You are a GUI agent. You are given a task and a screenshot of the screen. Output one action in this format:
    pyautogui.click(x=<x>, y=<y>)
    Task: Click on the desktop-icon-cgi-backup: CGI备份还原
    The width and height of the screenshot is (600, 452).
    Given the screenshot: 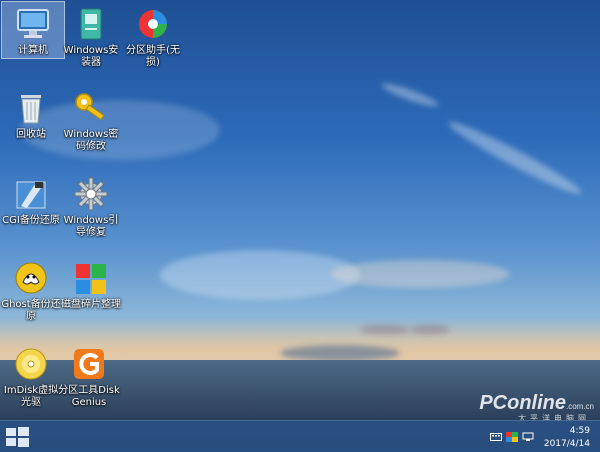 What is the action you would take?
    pyautogui.click(x=31, y=199)
    